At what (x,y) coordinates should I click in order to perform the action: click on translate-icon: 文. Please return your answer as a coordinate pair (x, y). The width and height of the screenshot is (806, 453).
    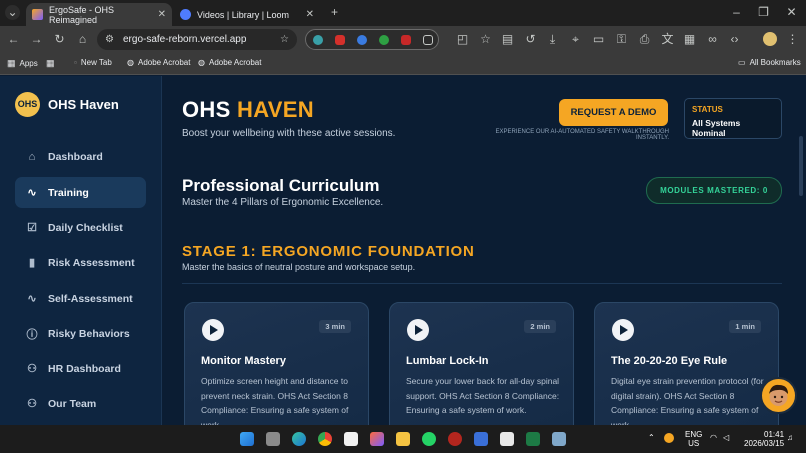
    Looking at the image, I should click on (667, 39).